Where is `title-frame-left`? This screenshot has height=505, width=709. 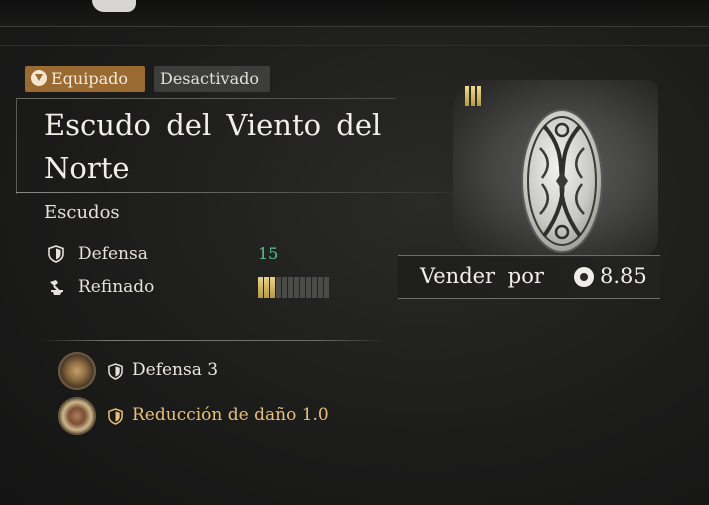 title-frame-left is located at coordinates (16, 146).